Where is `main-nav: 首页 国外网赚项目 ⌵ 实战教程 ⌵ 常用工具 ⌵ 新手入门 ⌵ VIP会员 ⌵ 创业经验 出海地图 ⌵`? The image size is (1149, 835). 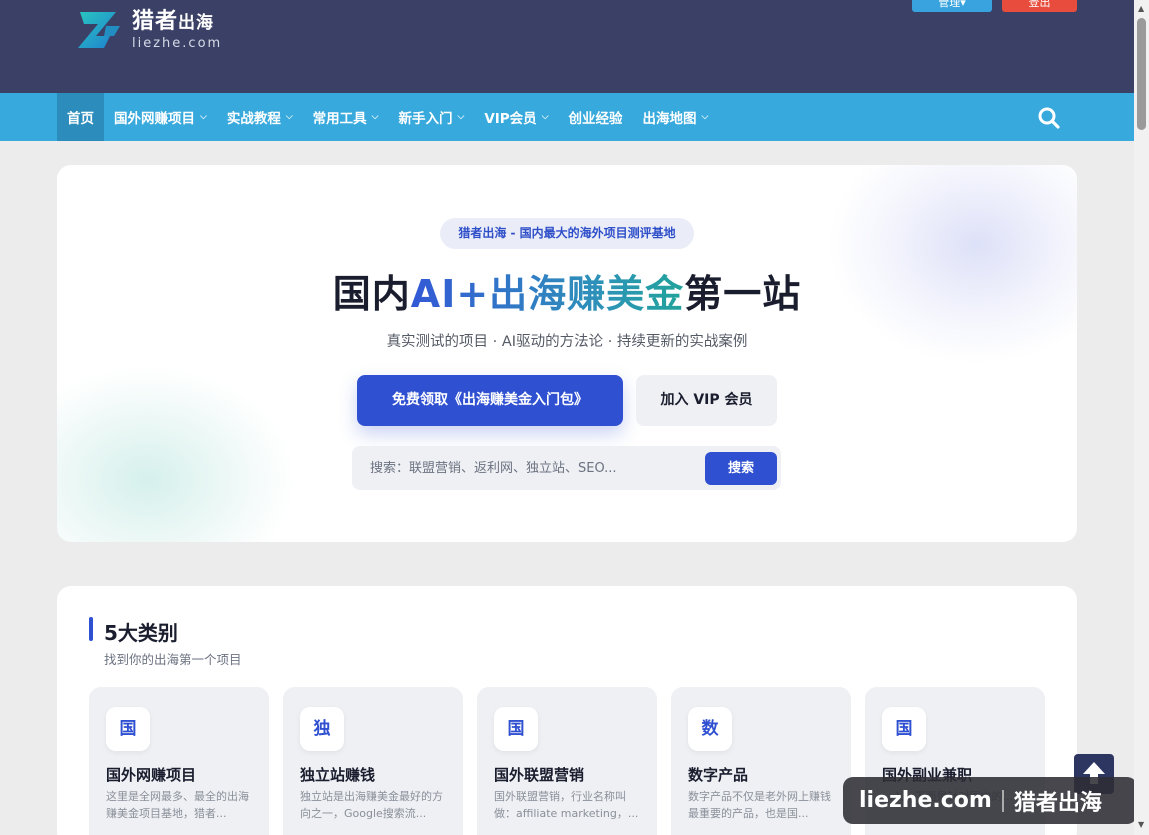 main-nav: 首页 国外网赚项目 ⌵ 实战教程 ⌵ 常用工具 ⌵ 新手入门 ⌵ VIP会员 ⌵ 创业经验 出海地图 ⌵ is located at coordinates (567, 117).